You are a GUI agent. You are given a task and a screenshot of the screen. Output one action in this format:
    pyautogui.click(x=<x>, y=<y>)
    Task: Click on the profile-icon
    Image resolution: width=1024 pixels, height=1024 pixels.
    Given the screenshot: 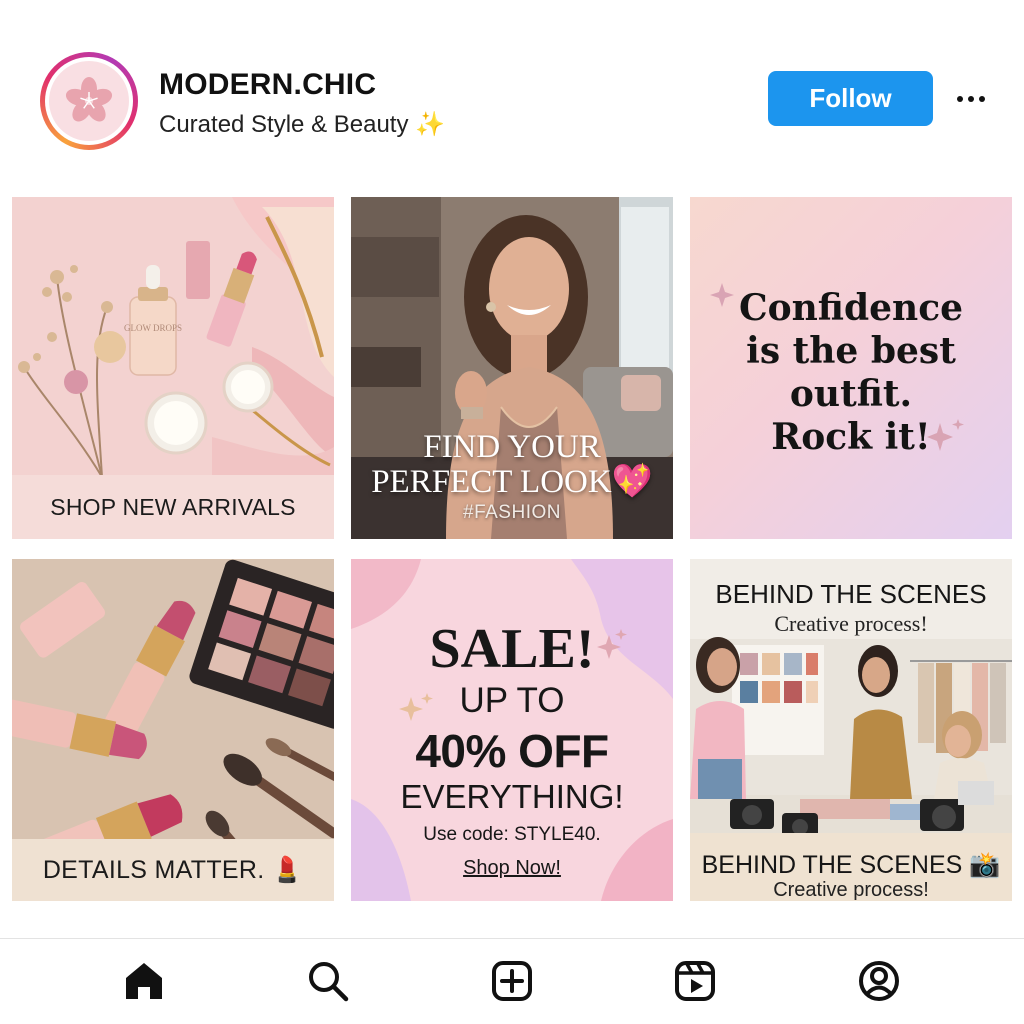 What is the action you would take?
    pyautogui.click(x=879, y=981)
    